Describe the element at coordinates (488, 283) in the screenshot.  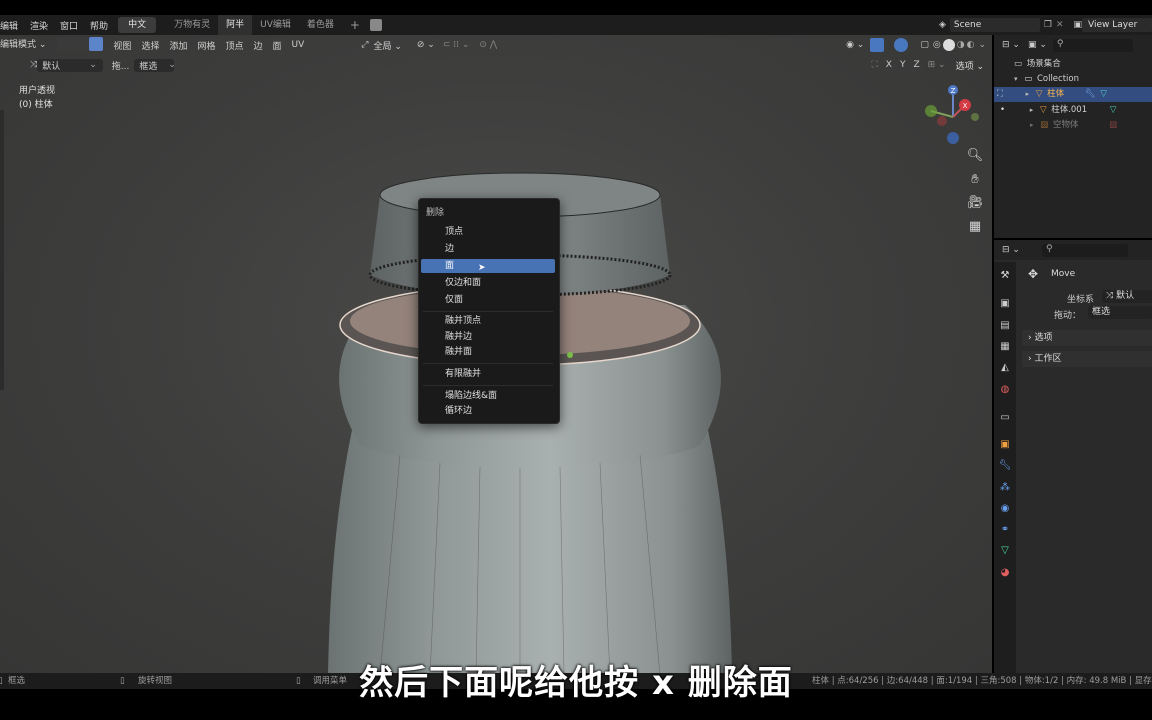
I see `delete-edges-faces: 仅边和面` at that location.